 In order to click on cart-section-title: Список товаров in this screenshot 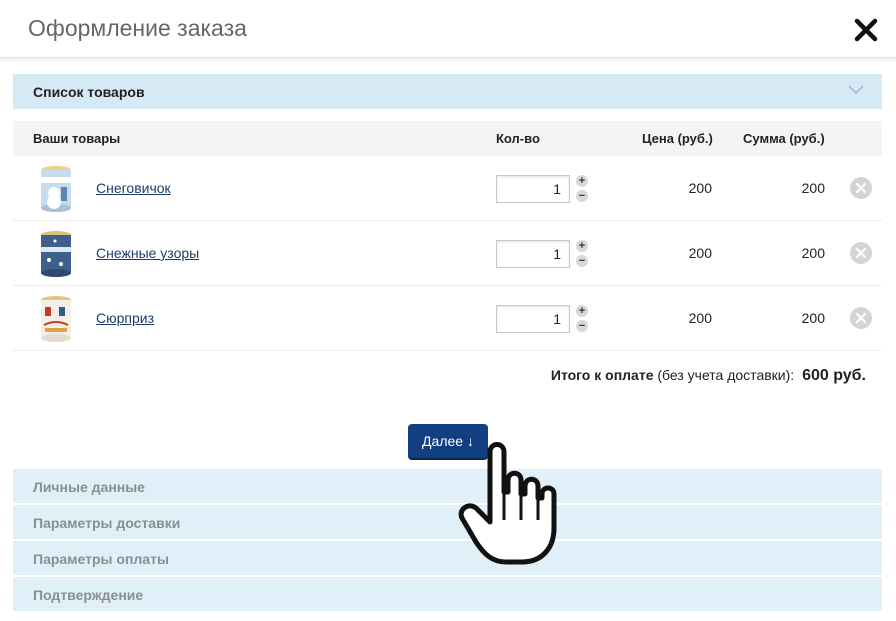, I will do `click(89, 92)`.